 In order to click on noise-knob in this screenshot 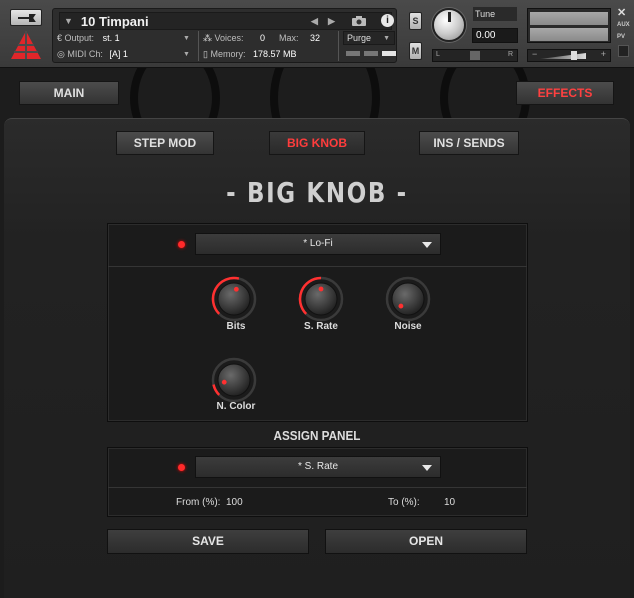, I will do `click(408, 299)`.